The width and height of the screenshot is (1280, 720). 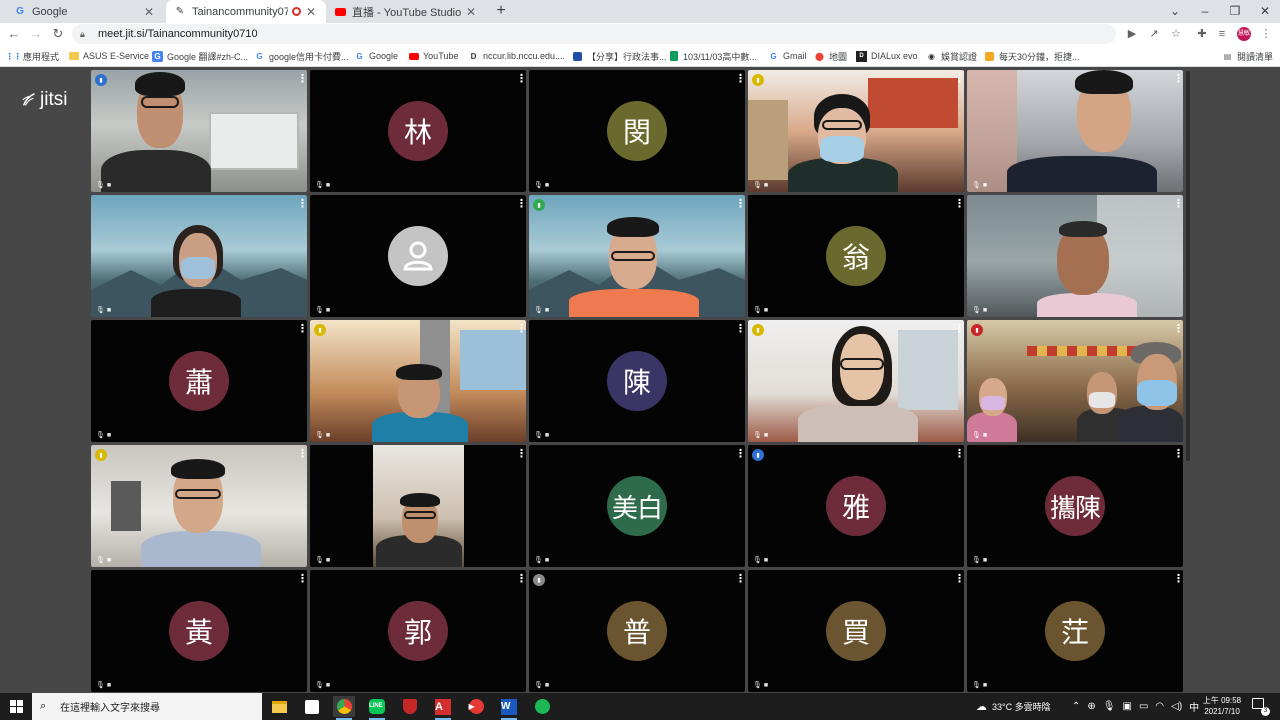 What do you see at coordinates (1176, 34) in the screenshot?
I see `star-bookmark-icon: ☆` at bounding box center [1176, 34].